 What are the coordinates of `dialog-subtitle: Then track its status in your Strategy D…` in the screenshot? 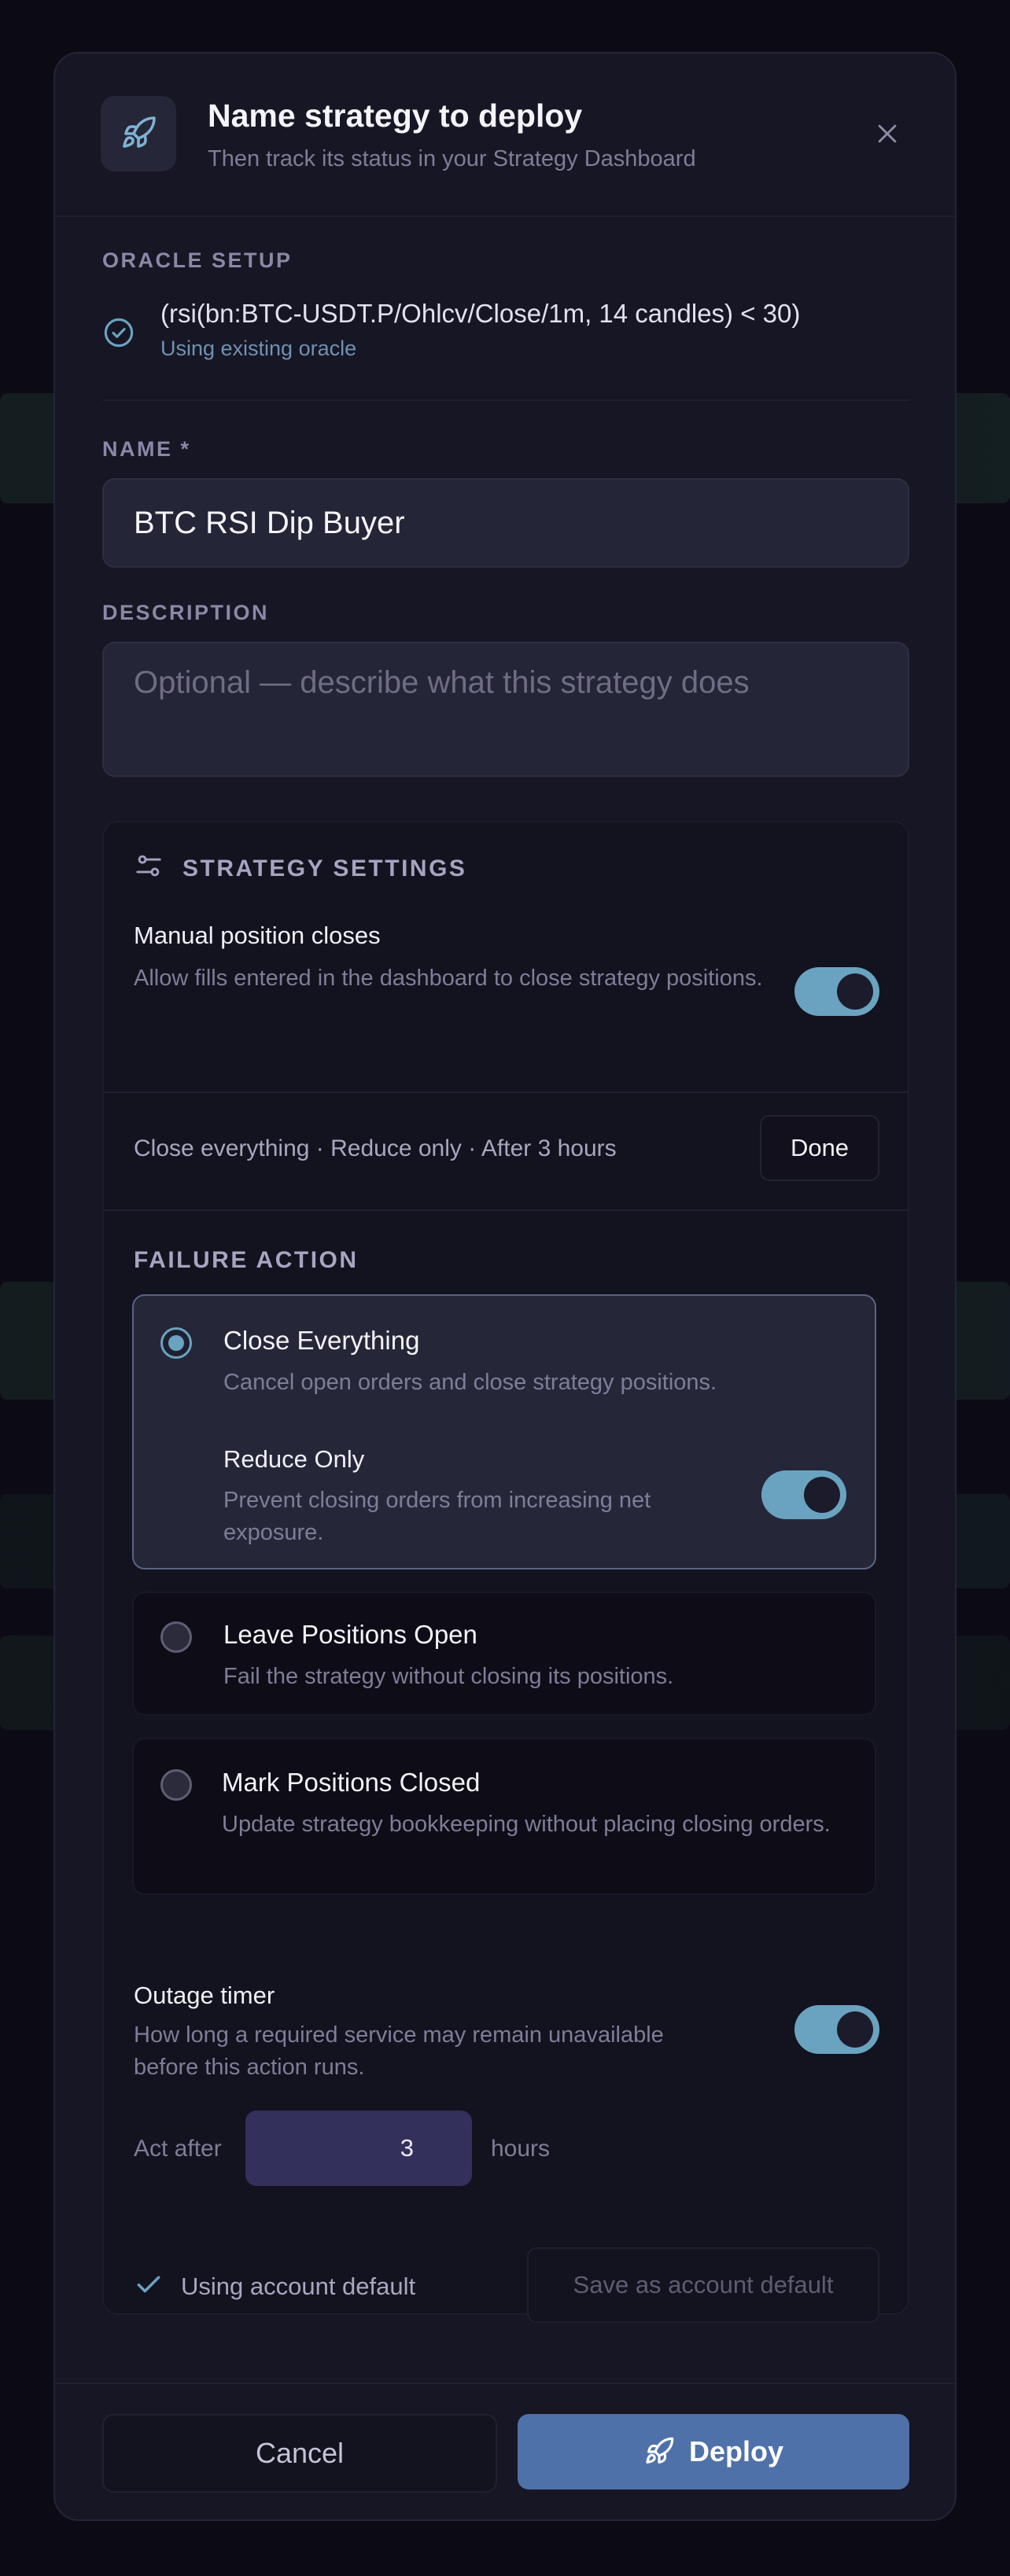 It's located at (452, 158).